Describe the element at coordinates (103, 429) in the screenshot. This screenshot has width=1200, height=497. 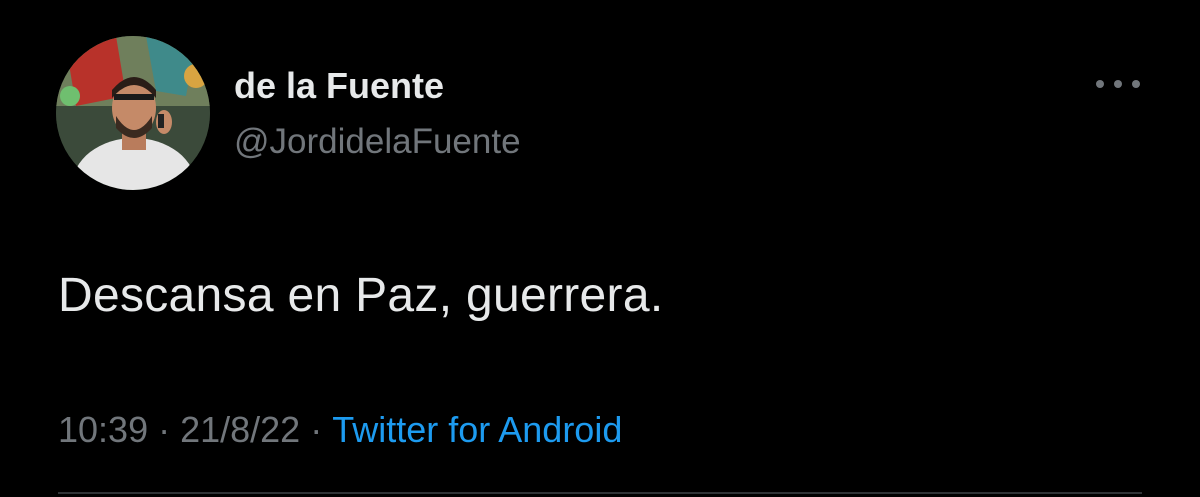
I see `tweet-time: 10:39` at that location.